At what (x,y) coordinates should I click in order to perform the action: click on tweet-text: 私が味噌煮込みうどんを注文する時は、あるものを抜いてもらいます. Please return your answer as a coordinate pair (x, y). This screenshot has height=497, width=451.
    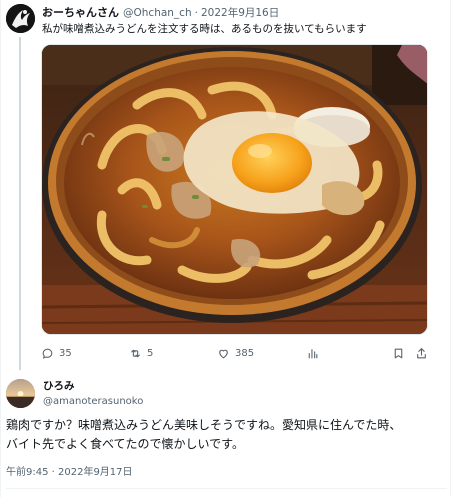
    Looking at the image, I should click on (204, 29).